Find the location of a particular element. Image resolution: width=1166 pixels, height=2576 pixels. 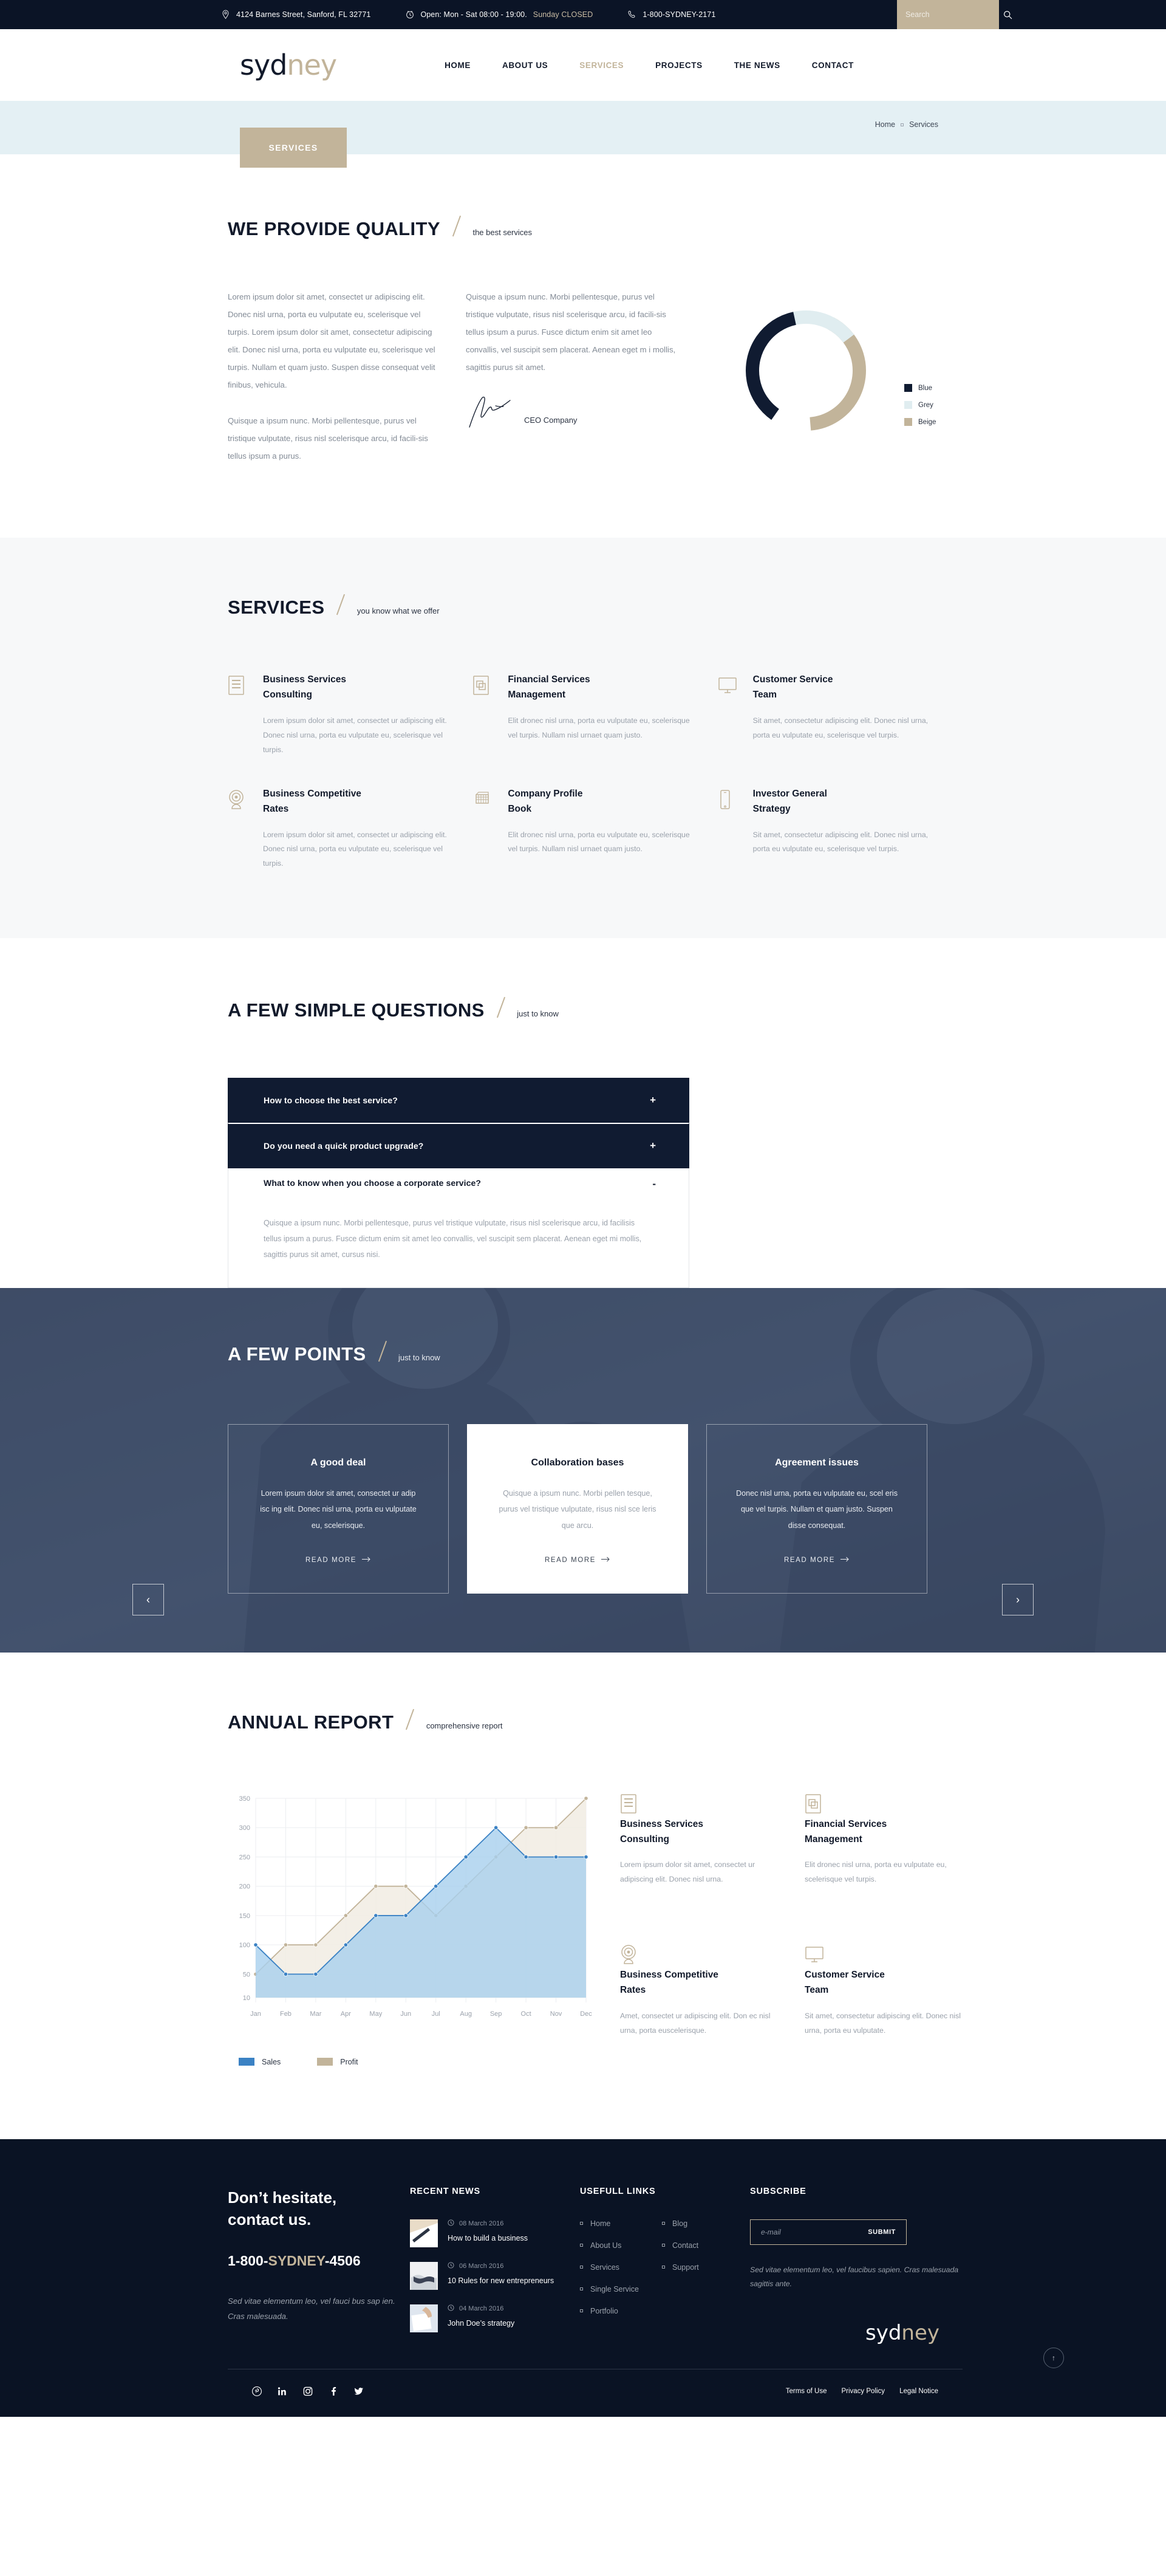

target-icon is located at coordinates (238, 829).